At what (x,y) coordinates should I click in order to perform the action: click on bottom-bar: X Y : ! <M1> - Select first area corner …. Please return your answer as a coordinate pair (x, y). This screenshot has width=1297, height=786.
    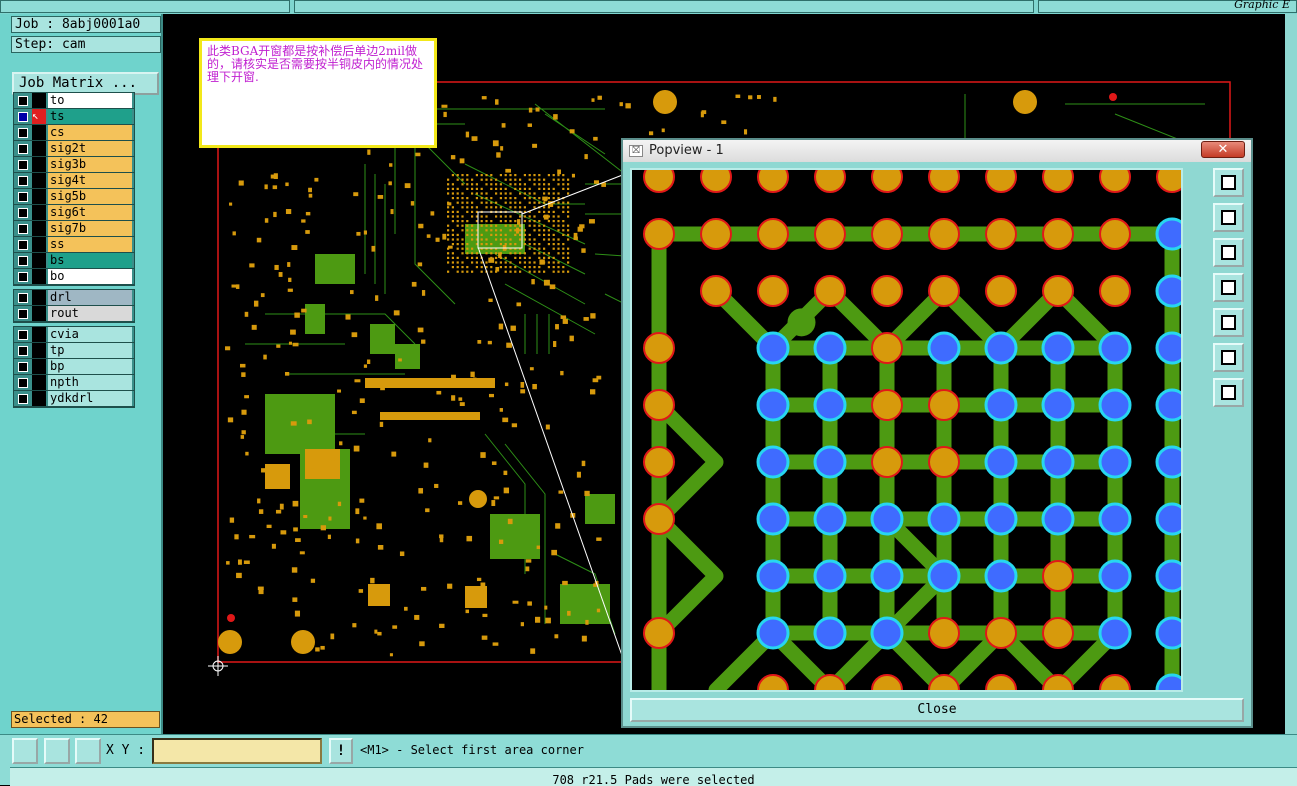
    Looking at the image, I should click on (648, 760).